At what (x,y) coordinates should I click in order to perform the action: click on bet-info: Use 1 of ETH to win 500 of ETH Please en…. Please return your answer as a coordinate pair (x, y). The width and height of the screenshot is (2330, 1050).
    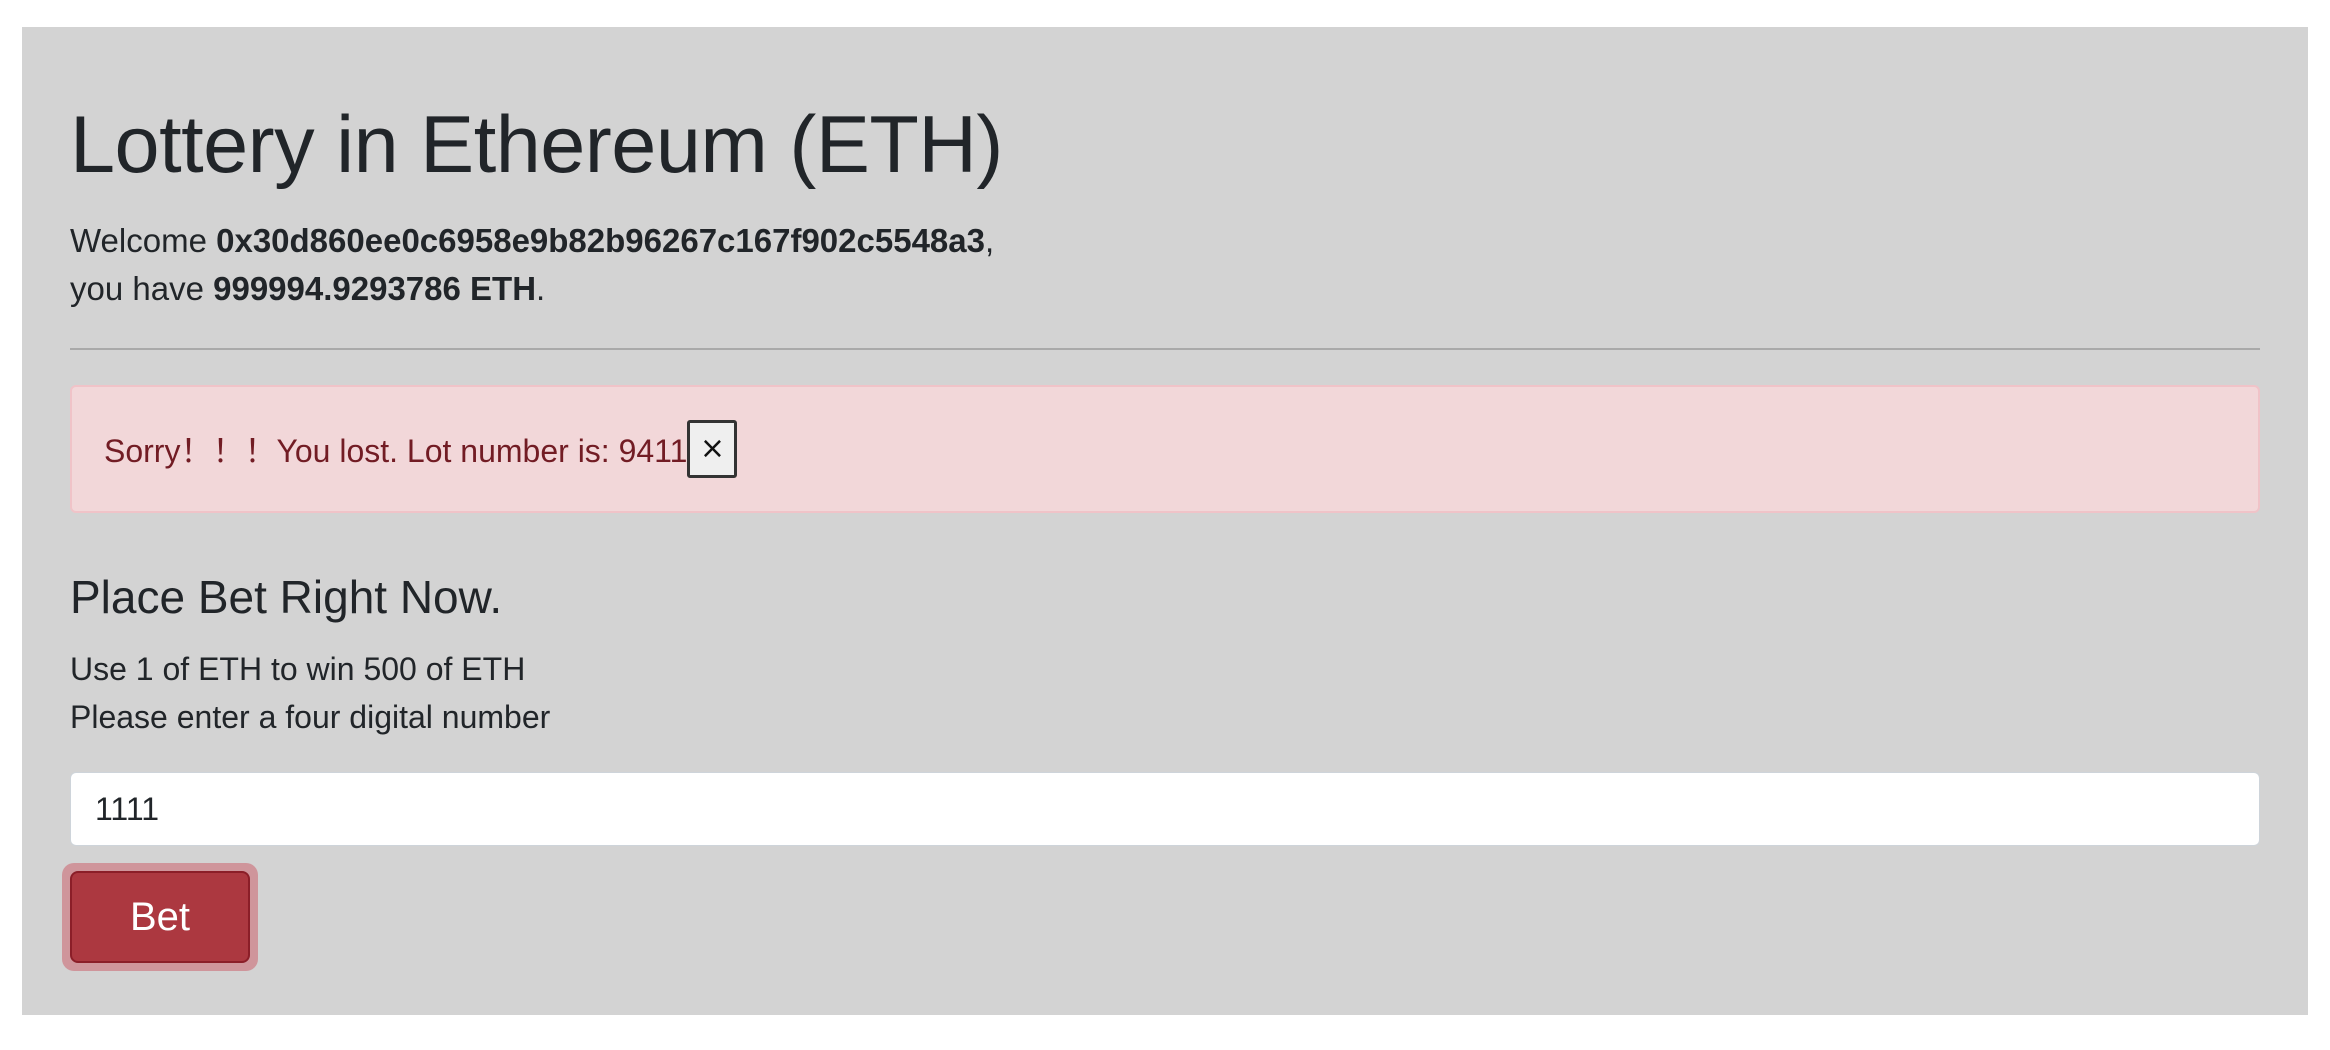
    Looking at the image, I should click on (310, 693).